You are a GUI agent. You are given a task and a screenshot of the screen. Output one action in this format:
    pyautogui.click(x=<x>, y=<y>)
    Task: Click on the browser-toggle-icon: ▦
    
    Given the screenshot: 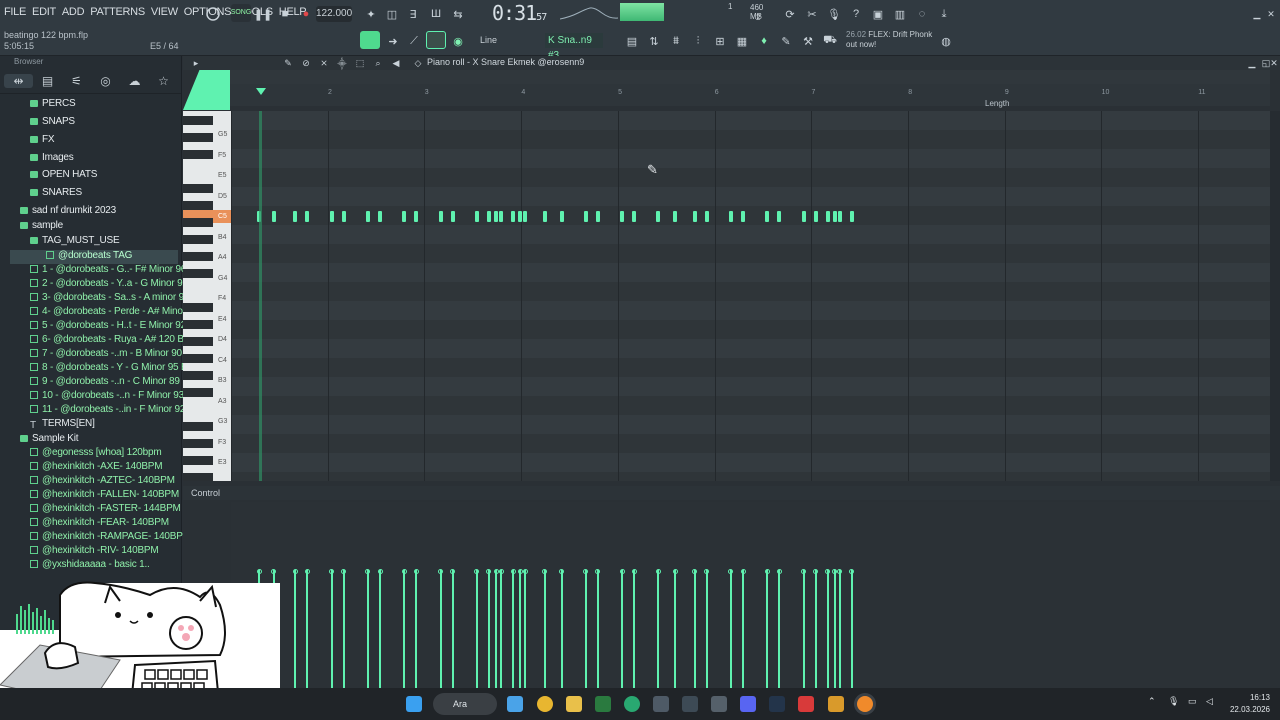 What is the action you would take?
    pyautogui.click(x=742, y=41)
    